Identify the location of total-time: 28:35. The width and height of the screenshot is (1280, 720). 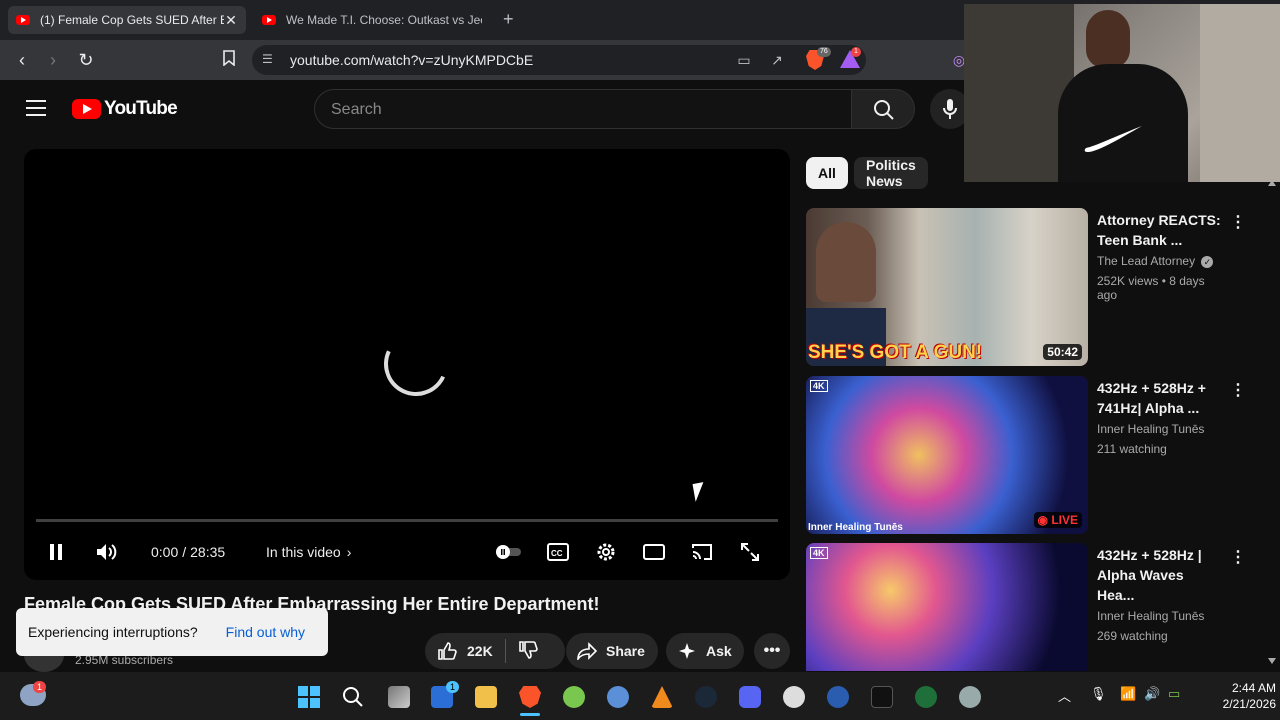
(208, 552).